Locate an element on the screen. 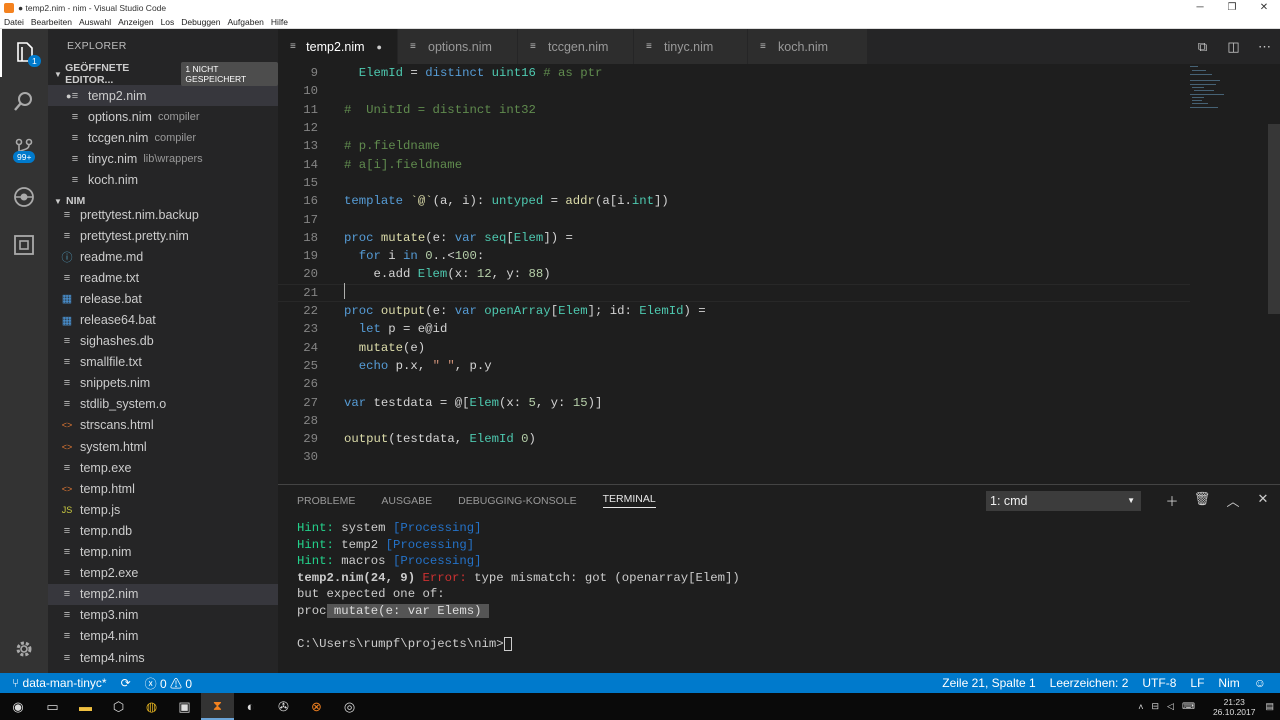 This screenshot has height=720, width=1280. menu-aufgaben: Aufgaben is located at coordinates (246, 22).